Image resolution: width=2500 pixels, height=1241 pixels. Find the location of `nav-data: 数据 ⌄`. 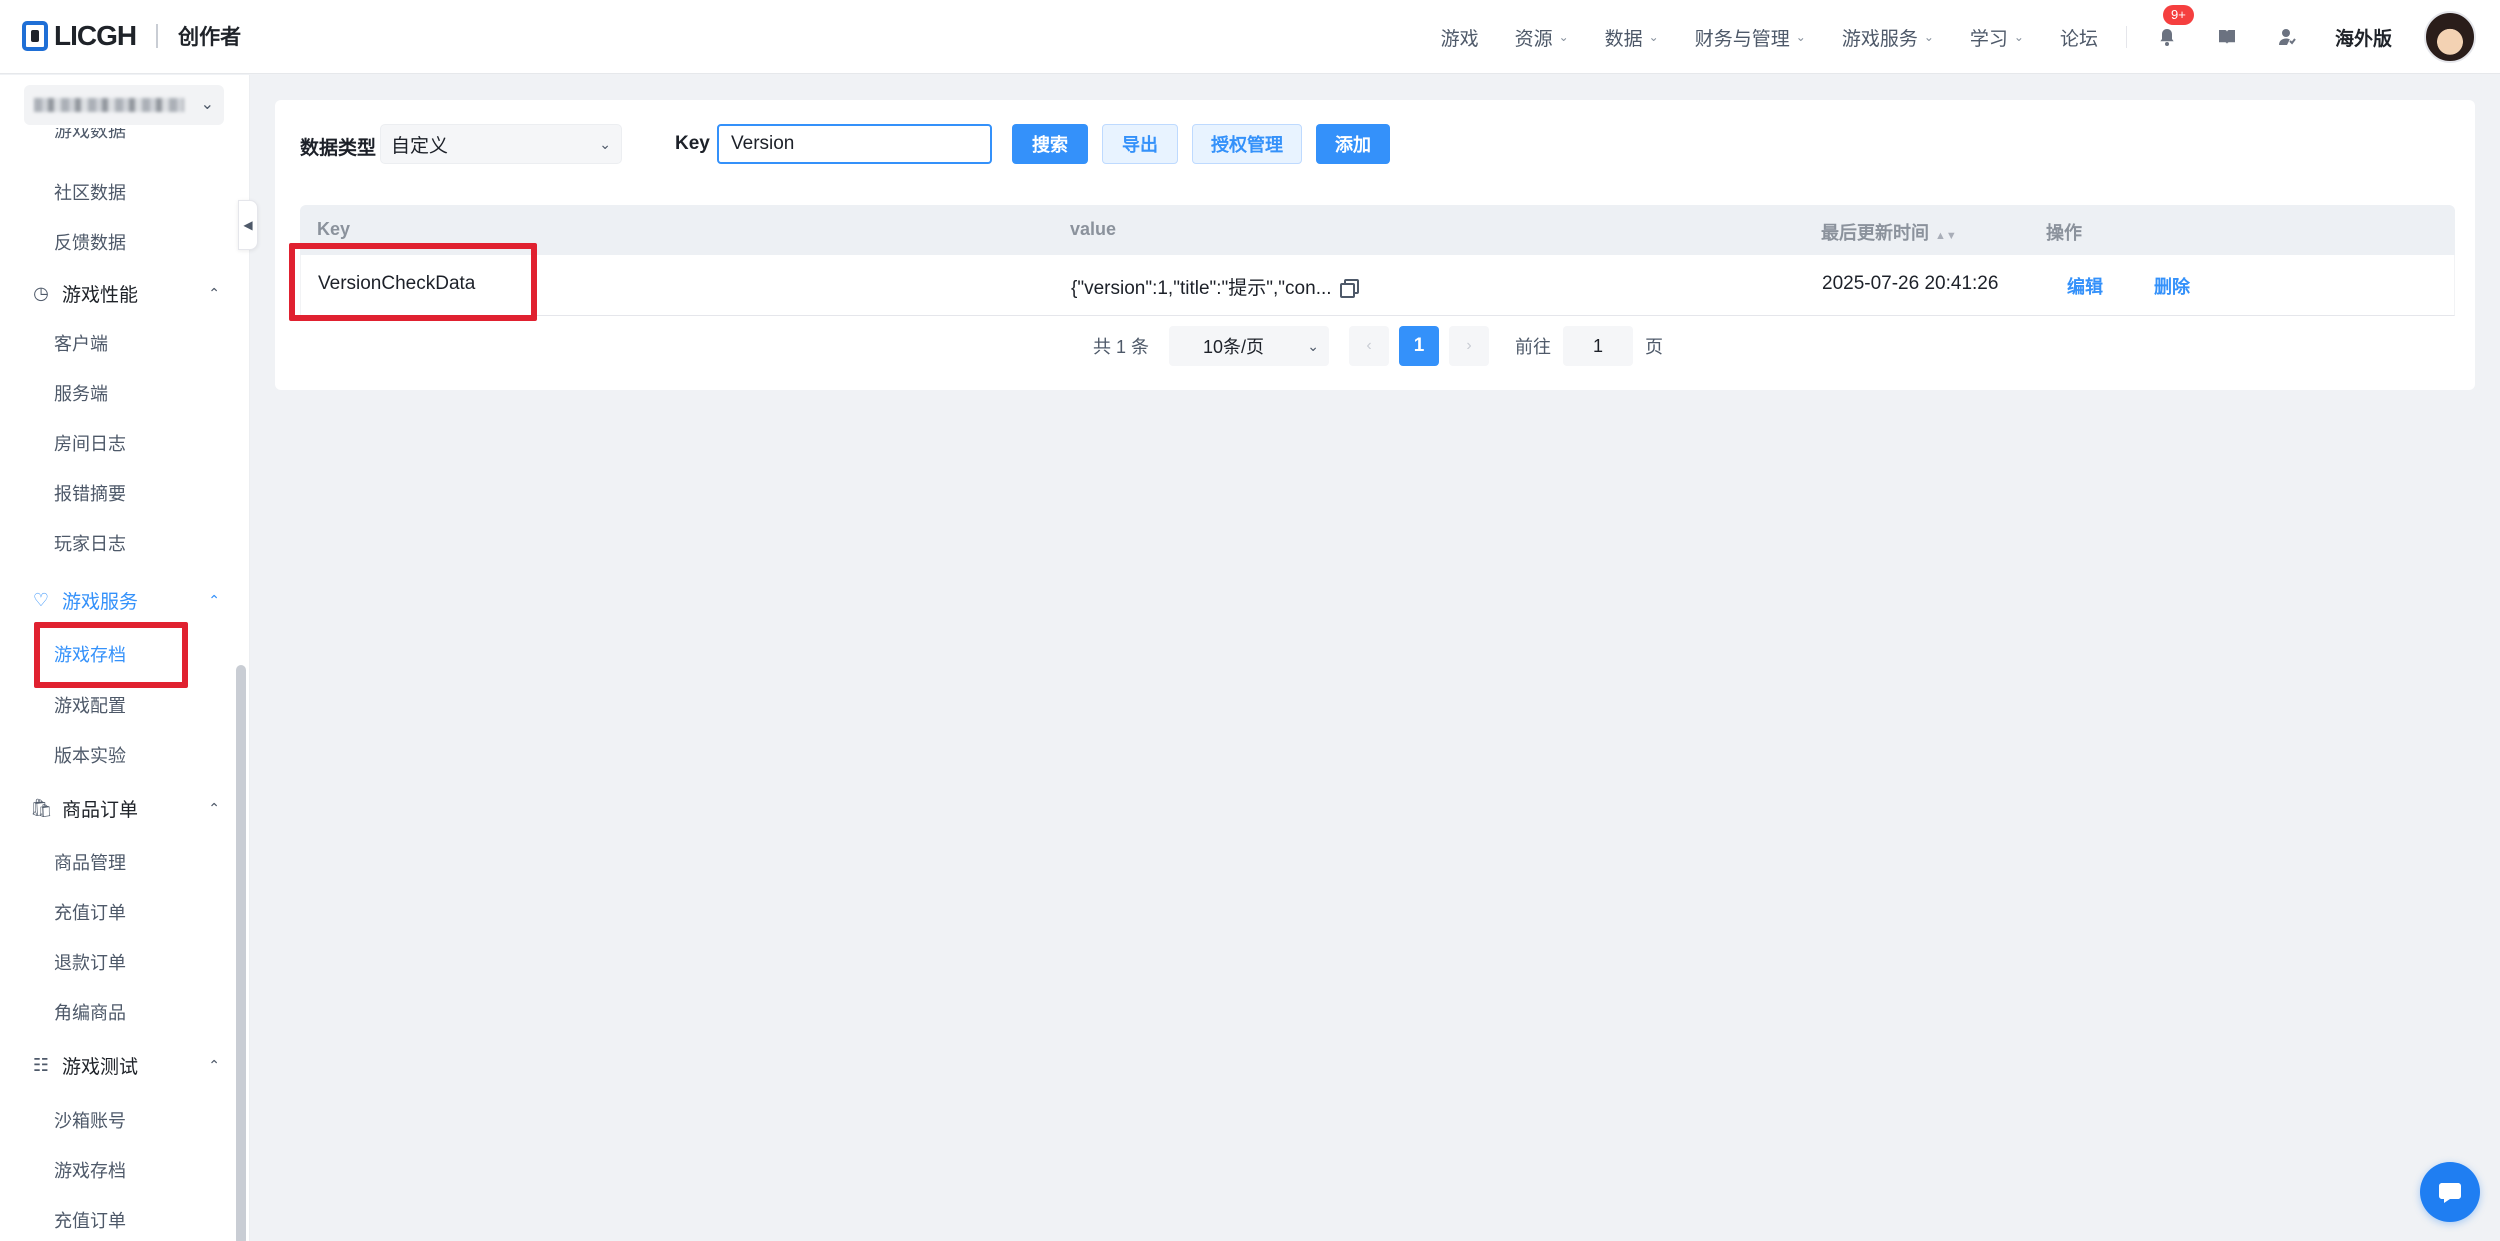

nav-data: 数据 ⌄ is located at coordinates (1632, 37).